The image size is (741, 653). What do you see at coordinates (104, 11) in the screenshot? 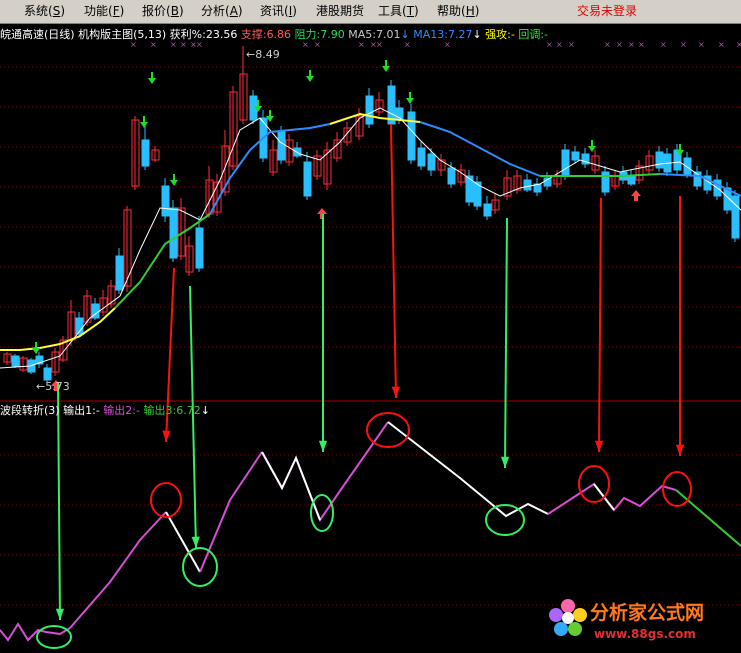
I see `menu-item-function: 功能(F)` at bounding box center [104, 11].